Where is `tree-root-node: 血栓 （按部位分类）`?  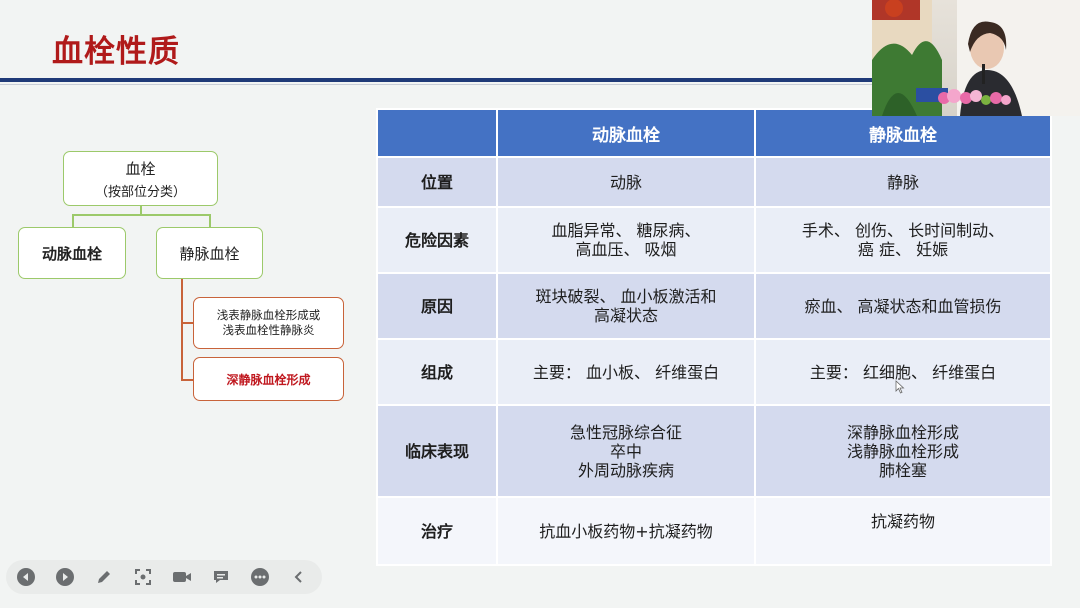
tree-root-node: 血栓 （按部位分类） is located at coordinates (140, 178).